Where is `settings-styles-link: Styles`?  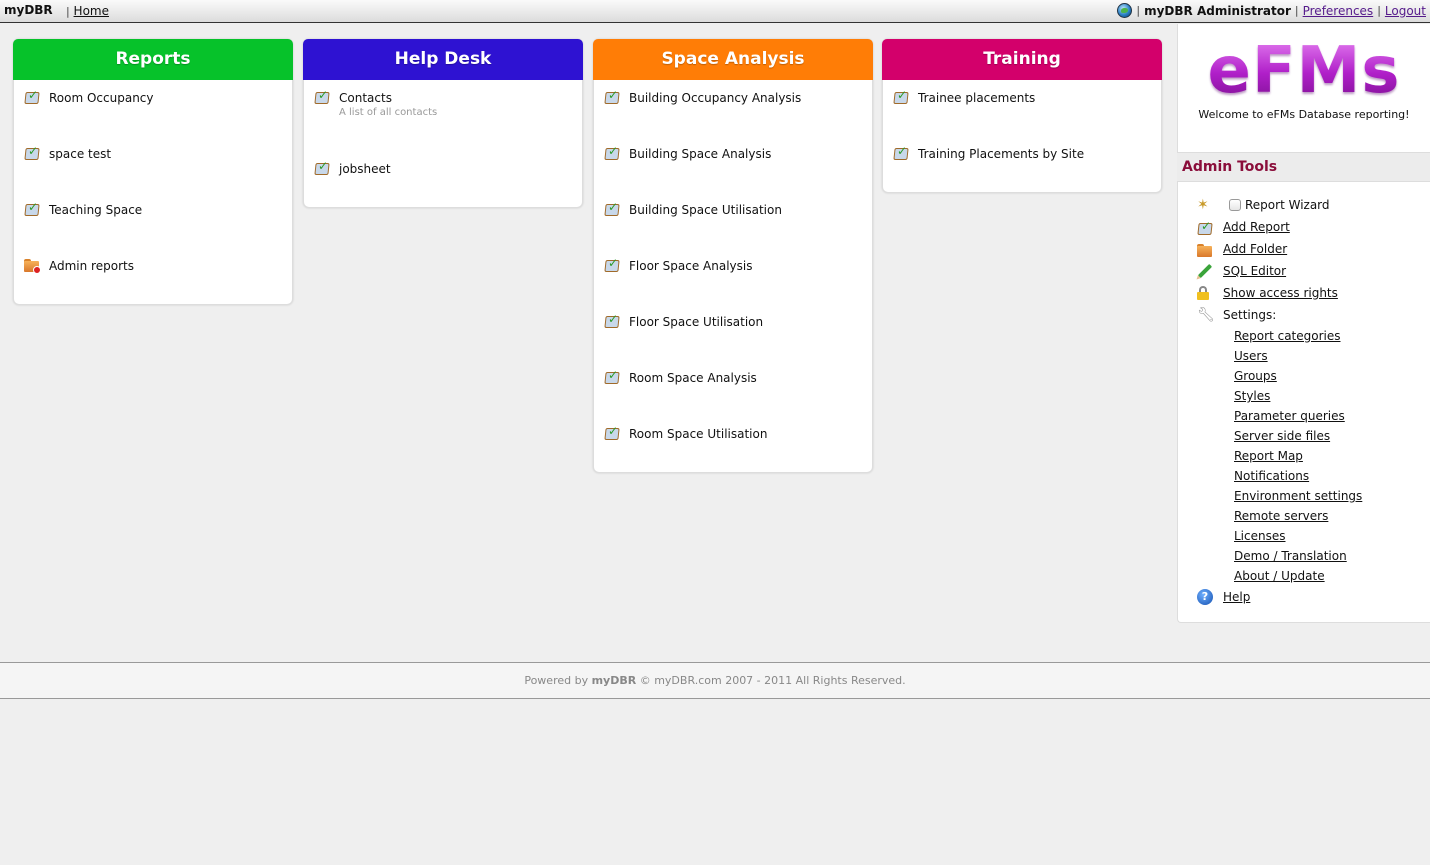
settings-styles-link: Styles is located at coordinates (1252, 396).